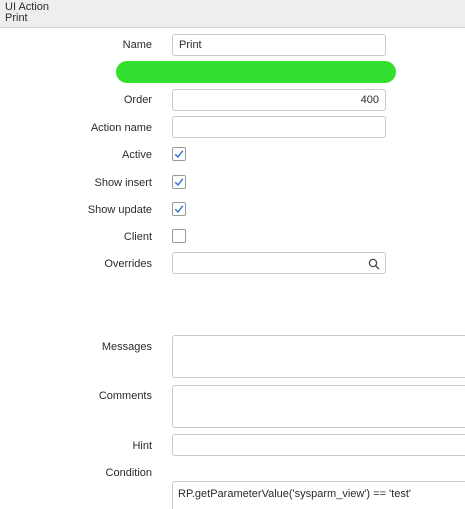 The height and width of the screenshot is (509, 465). Describe the element at coordinates (137, 100) in the screenshot. I see `order-label: Order` at that location.